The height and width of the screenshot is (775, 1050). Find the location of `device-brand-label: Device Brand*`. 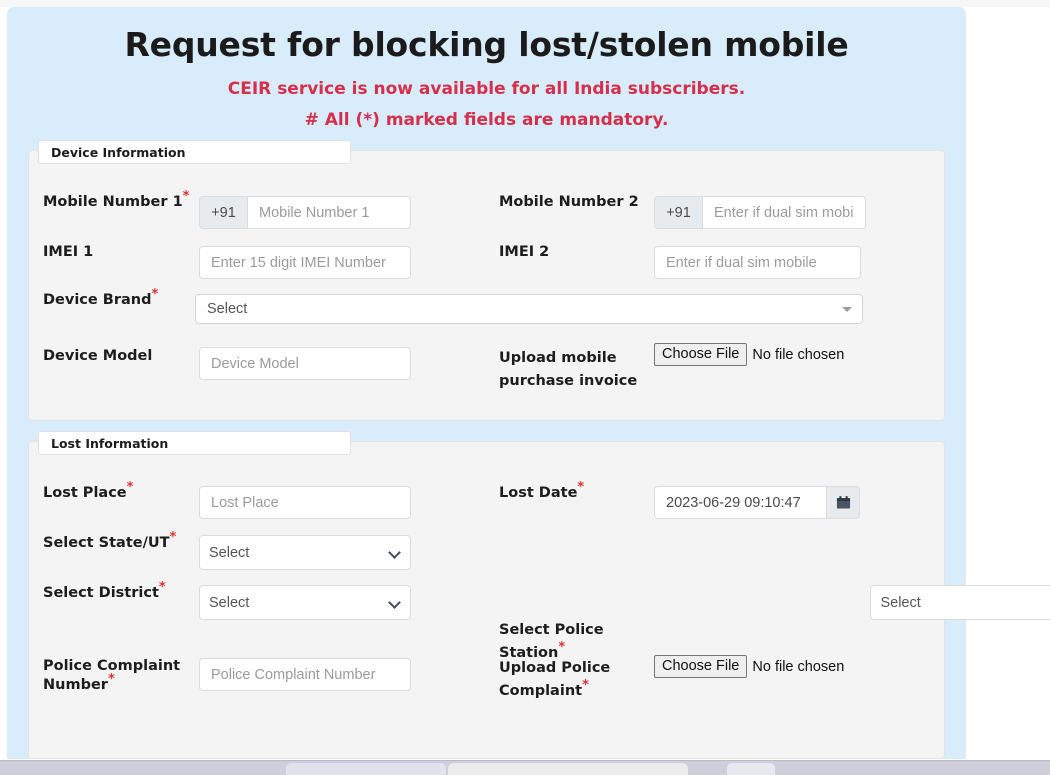

device-brand-label: Device Brand* is located at coordinates (120, 299).